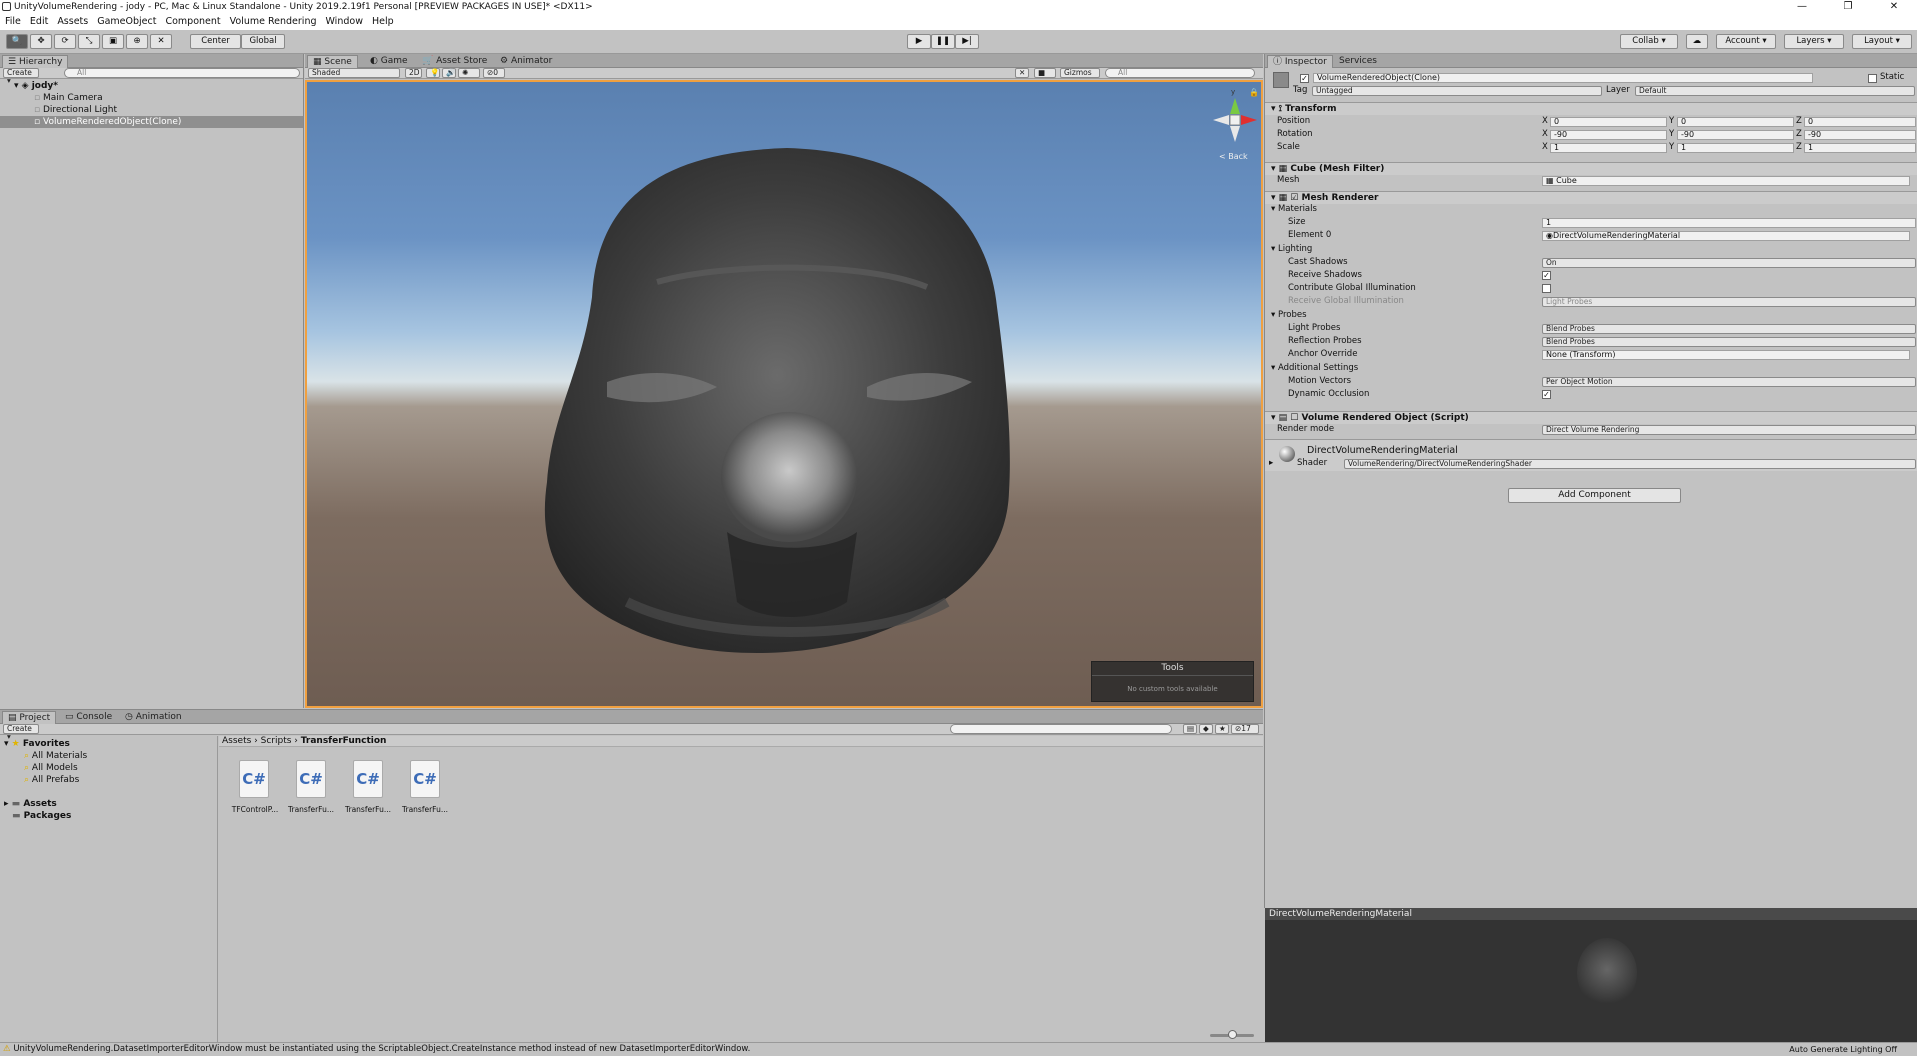 Image resolution: width=1917 pixels, height=1056 pixels. What do you see at coordinates (1591, 914) in the screenshot?
I see `preview-header: DirectVolumeRenderingMaterial` at bounding box center [1591, 914].